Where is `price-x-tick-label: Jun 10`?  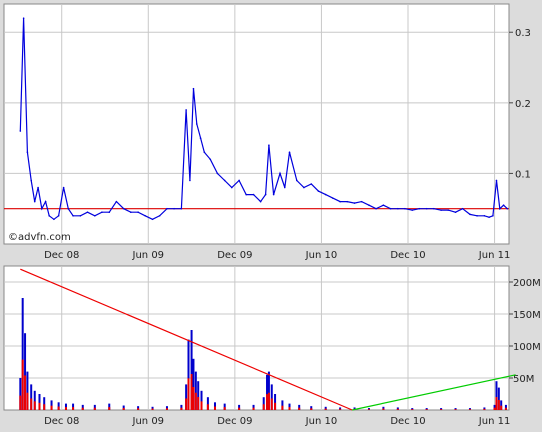 price-x-tick-label: Jun 10 is located at coordinates (321, 255).